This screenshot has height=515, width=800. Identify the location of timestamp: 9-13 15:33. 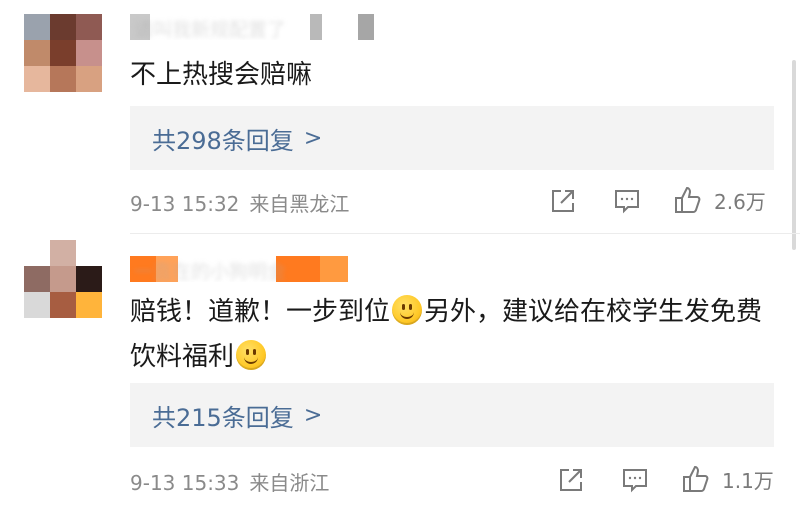
(185, 483).